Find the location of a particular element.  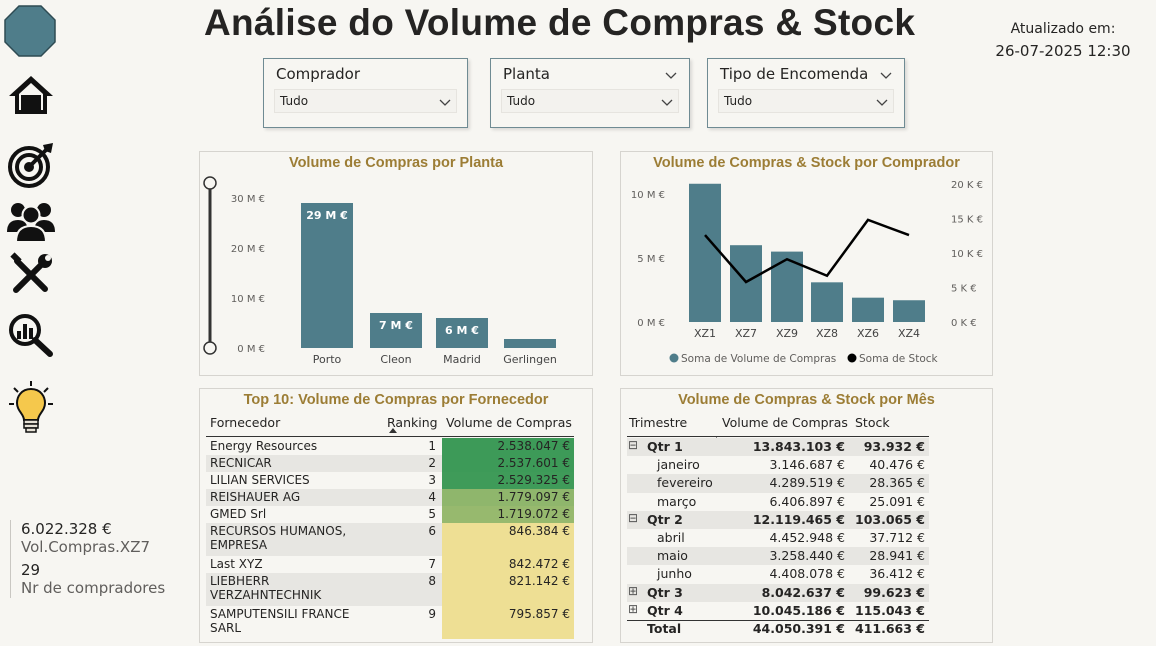

kpi-value-nr-compradores: 29 is located at coordinates (31, 570).